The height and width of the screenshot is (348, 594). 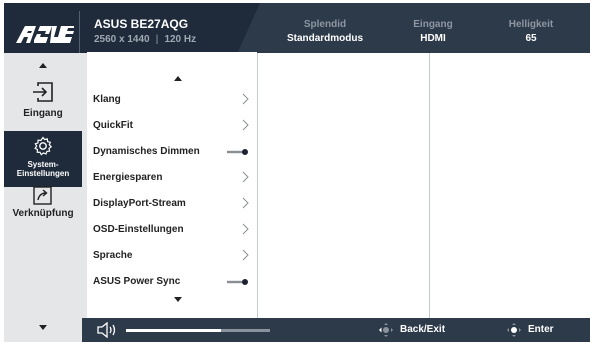 I want to click on resolution-info: 2560 x 1440 | 120 Hz, so click(x=145, y=39).